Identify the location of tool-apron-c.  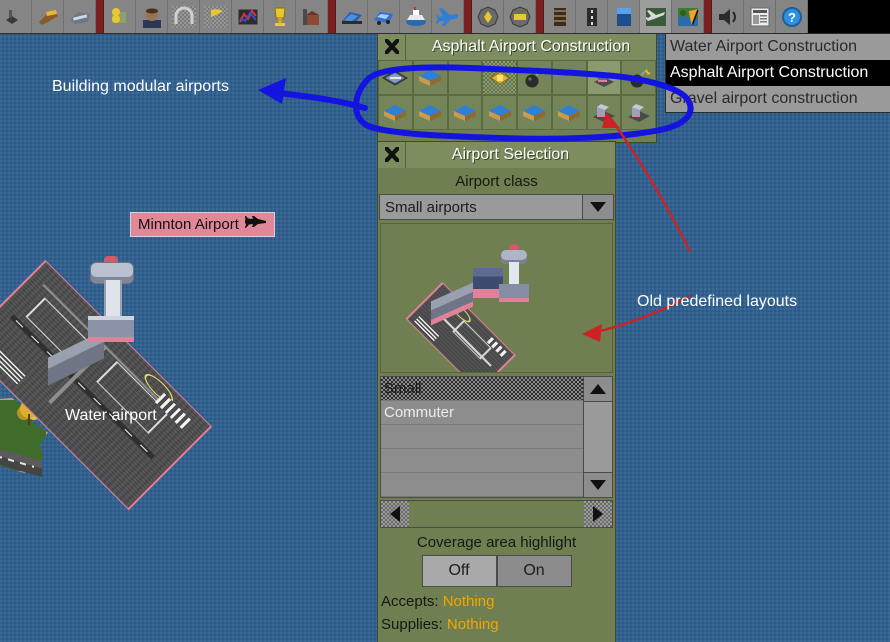
(465, 112).